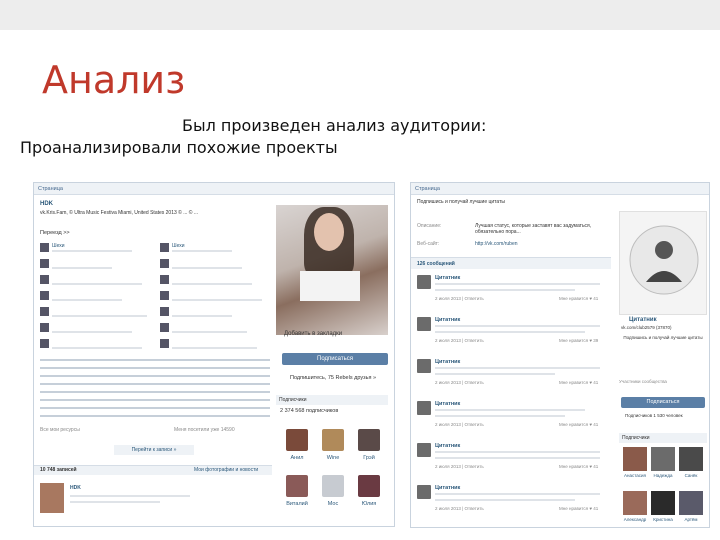 The height and width of the screenshot is (540, 720). I want to click on wall-link: Мои фотографии и новости, so click(226, 470).